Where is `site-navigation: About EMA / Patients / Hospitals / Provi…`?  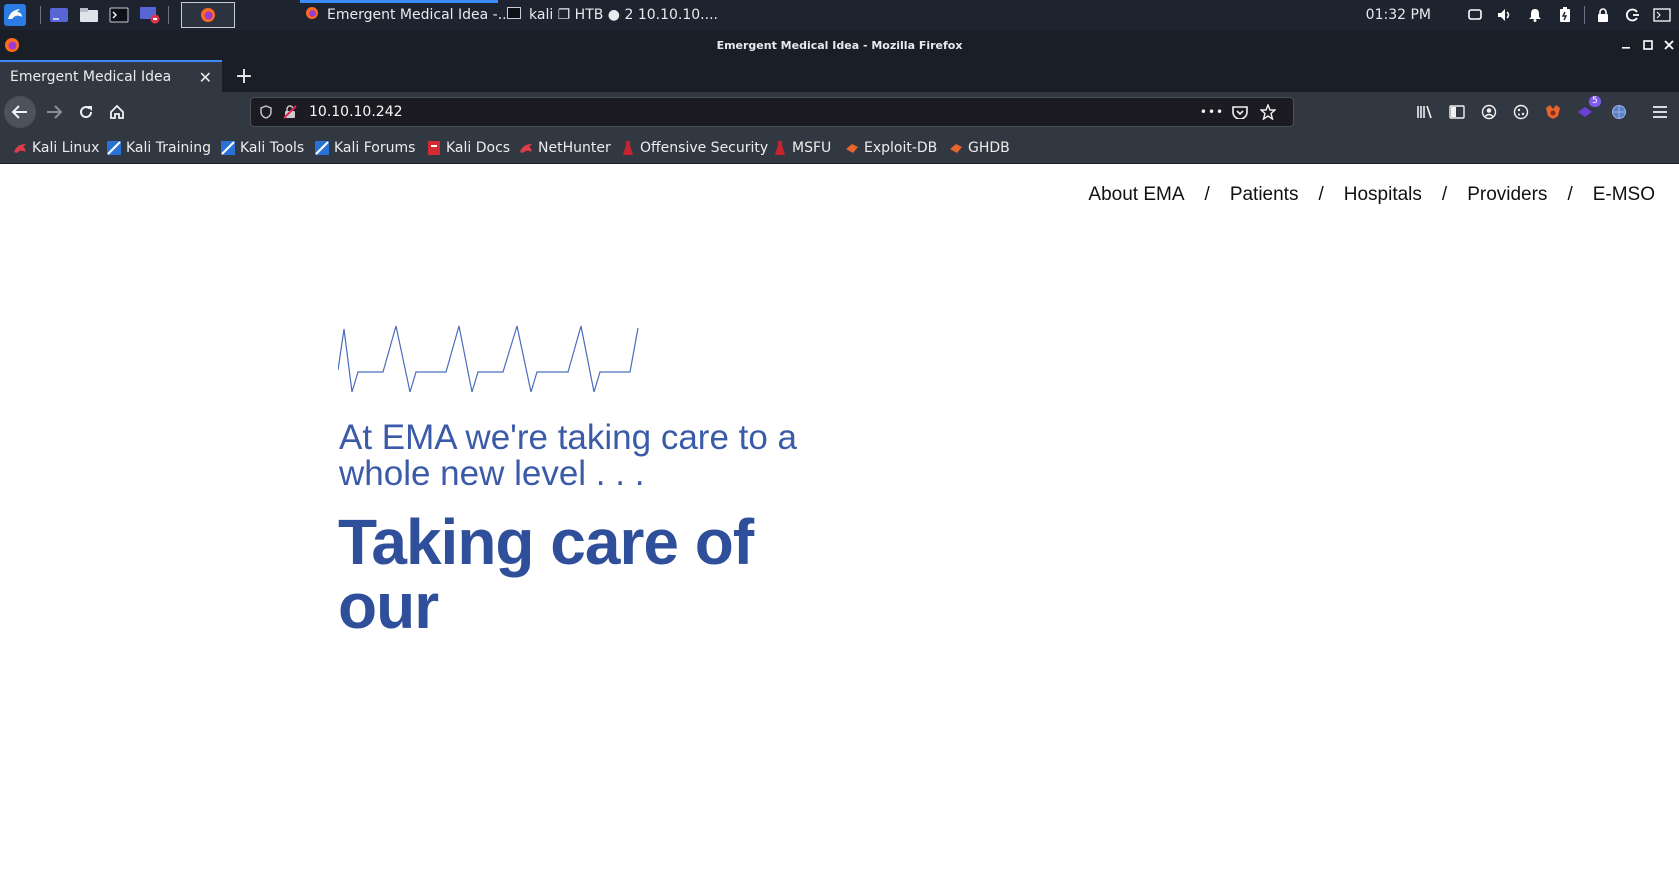 site-navigation: About EMA / Patients / Hospitals / Provi… is located at coordinates (1371, 195).